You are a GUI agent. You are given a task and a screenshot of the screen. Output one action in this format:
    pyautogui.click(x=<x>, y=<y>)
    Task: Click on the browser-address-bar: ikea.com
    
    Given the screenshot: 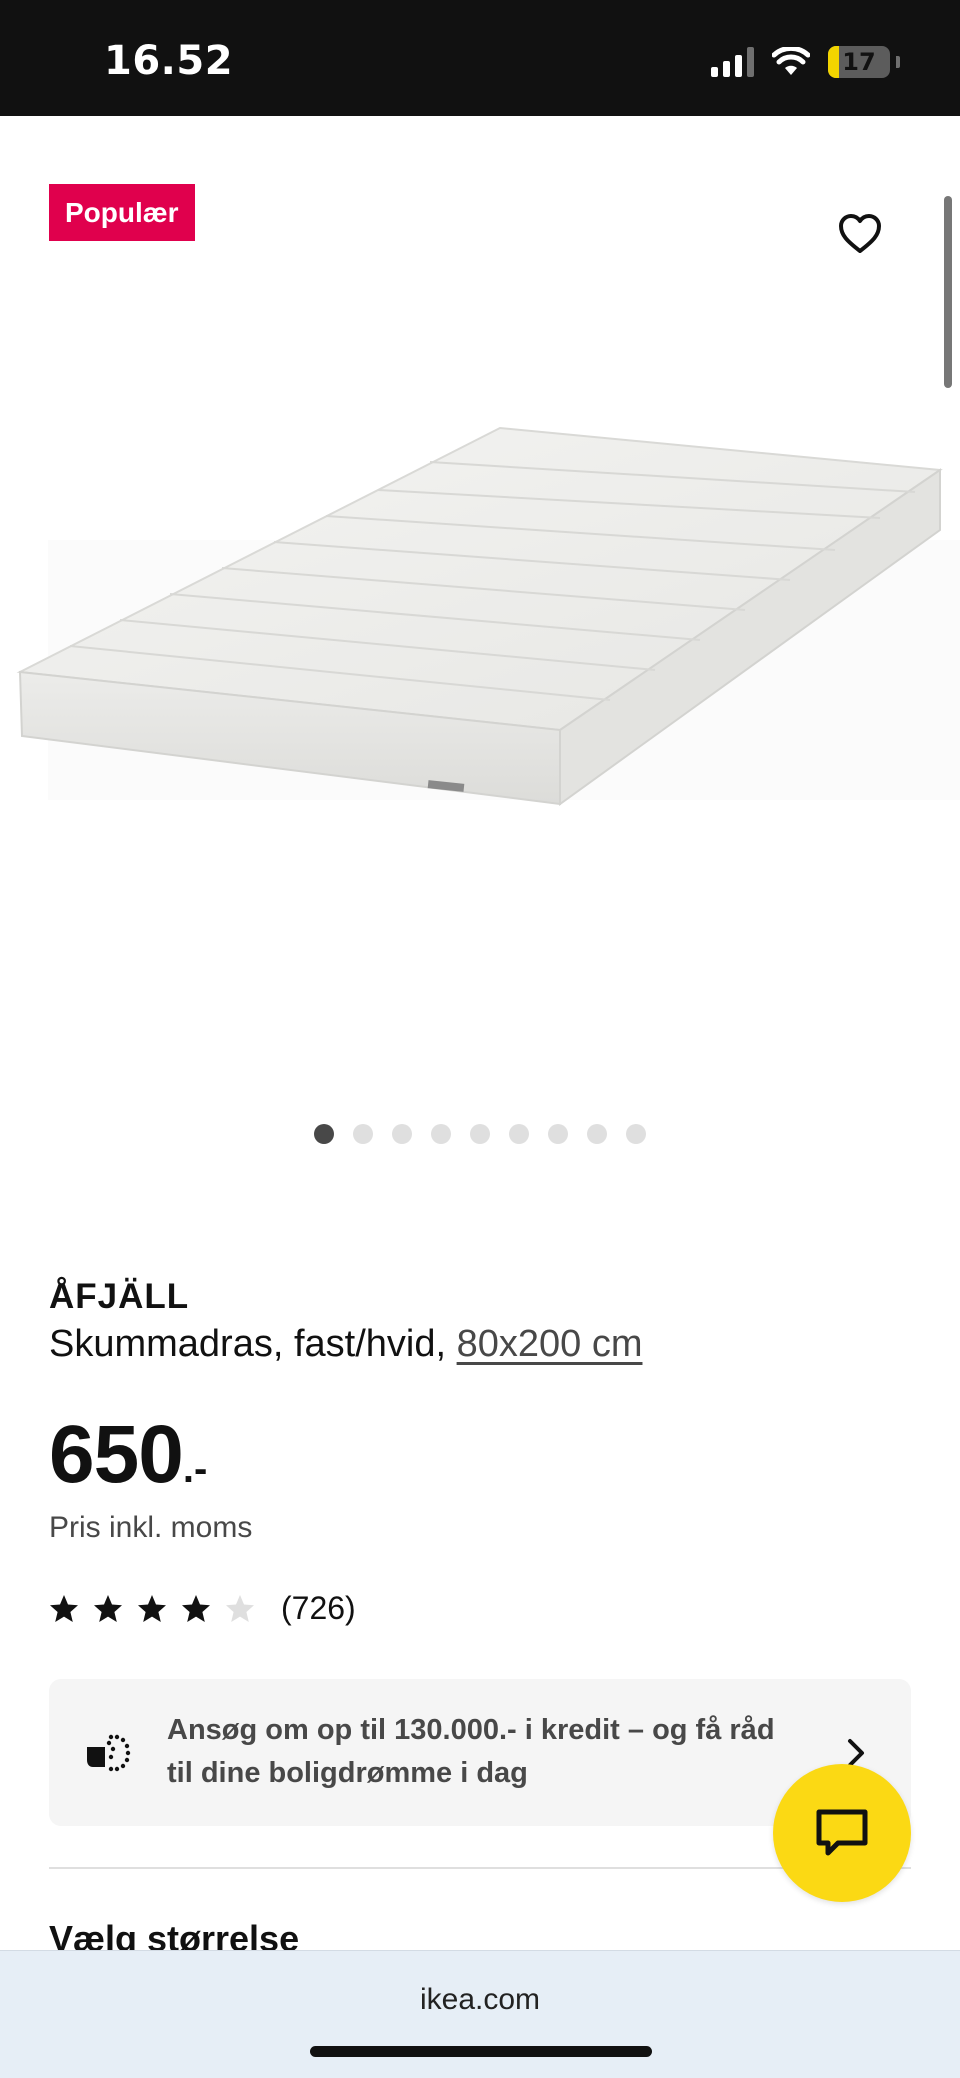 What is the action you would take?
    pyautogui.click(x=480, y=2014)
    